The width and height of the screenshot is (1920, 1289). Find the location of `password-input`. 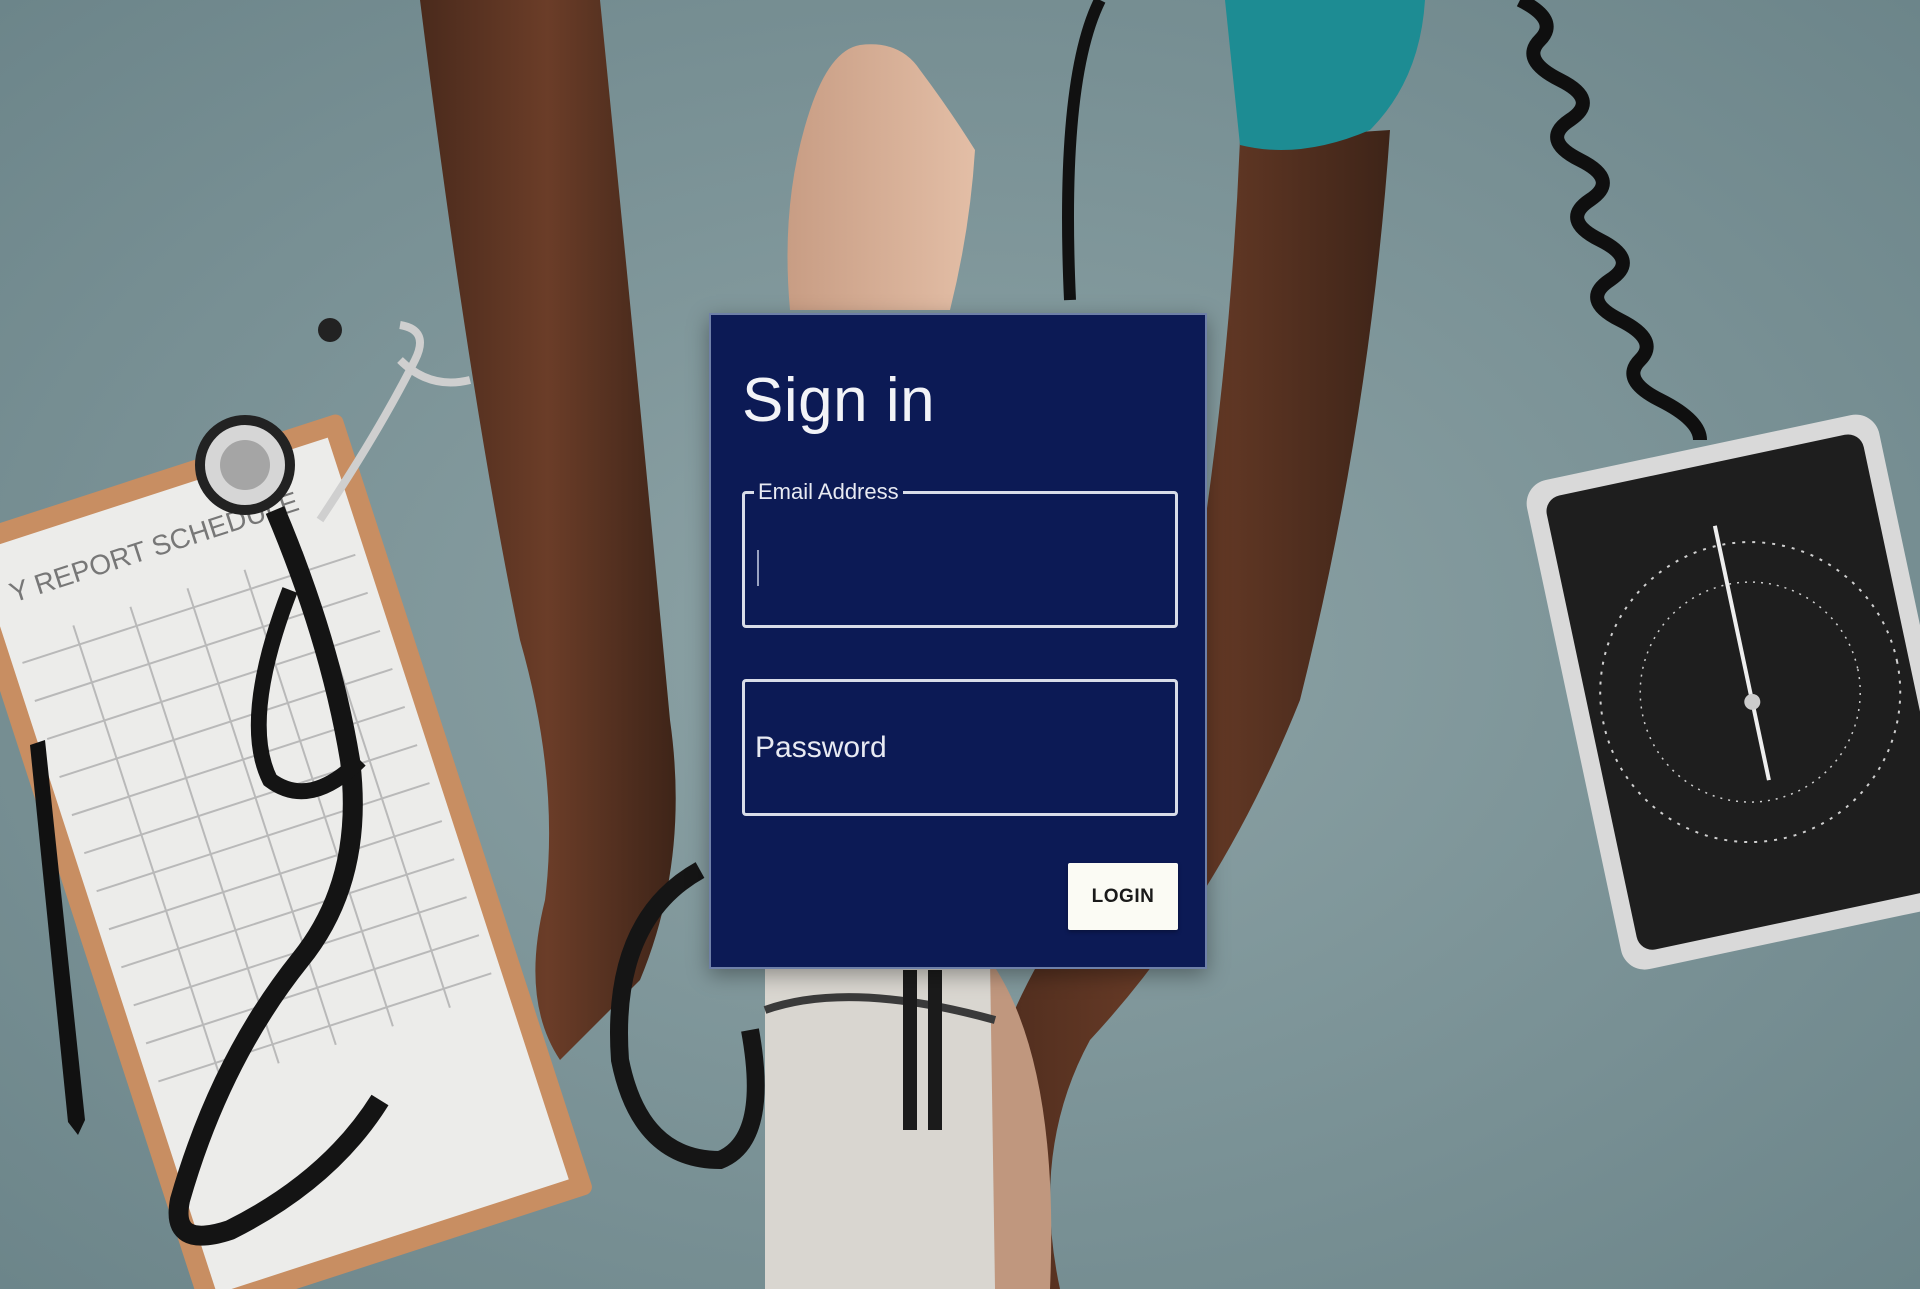

password-input is located at coordinates (960, 748).